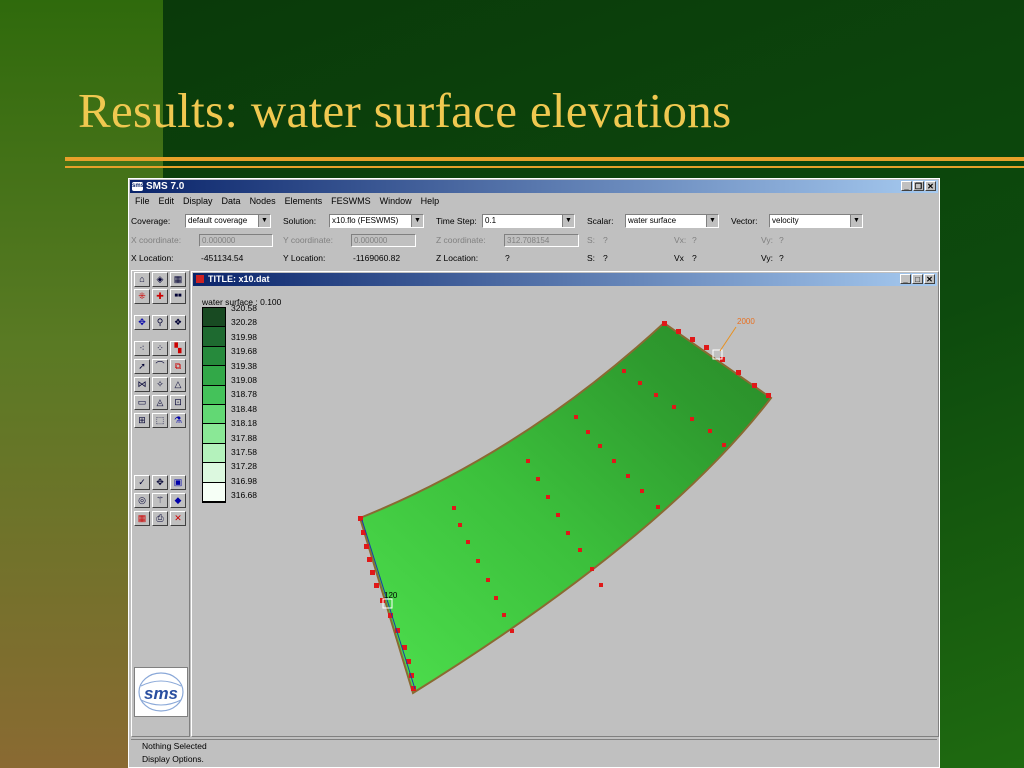 The image size is (1024, 768). What do you see at coordinates (160, 296) in the screenshot?
I see `create-nodes-icon: ✚` at bounding box center [160, 296].